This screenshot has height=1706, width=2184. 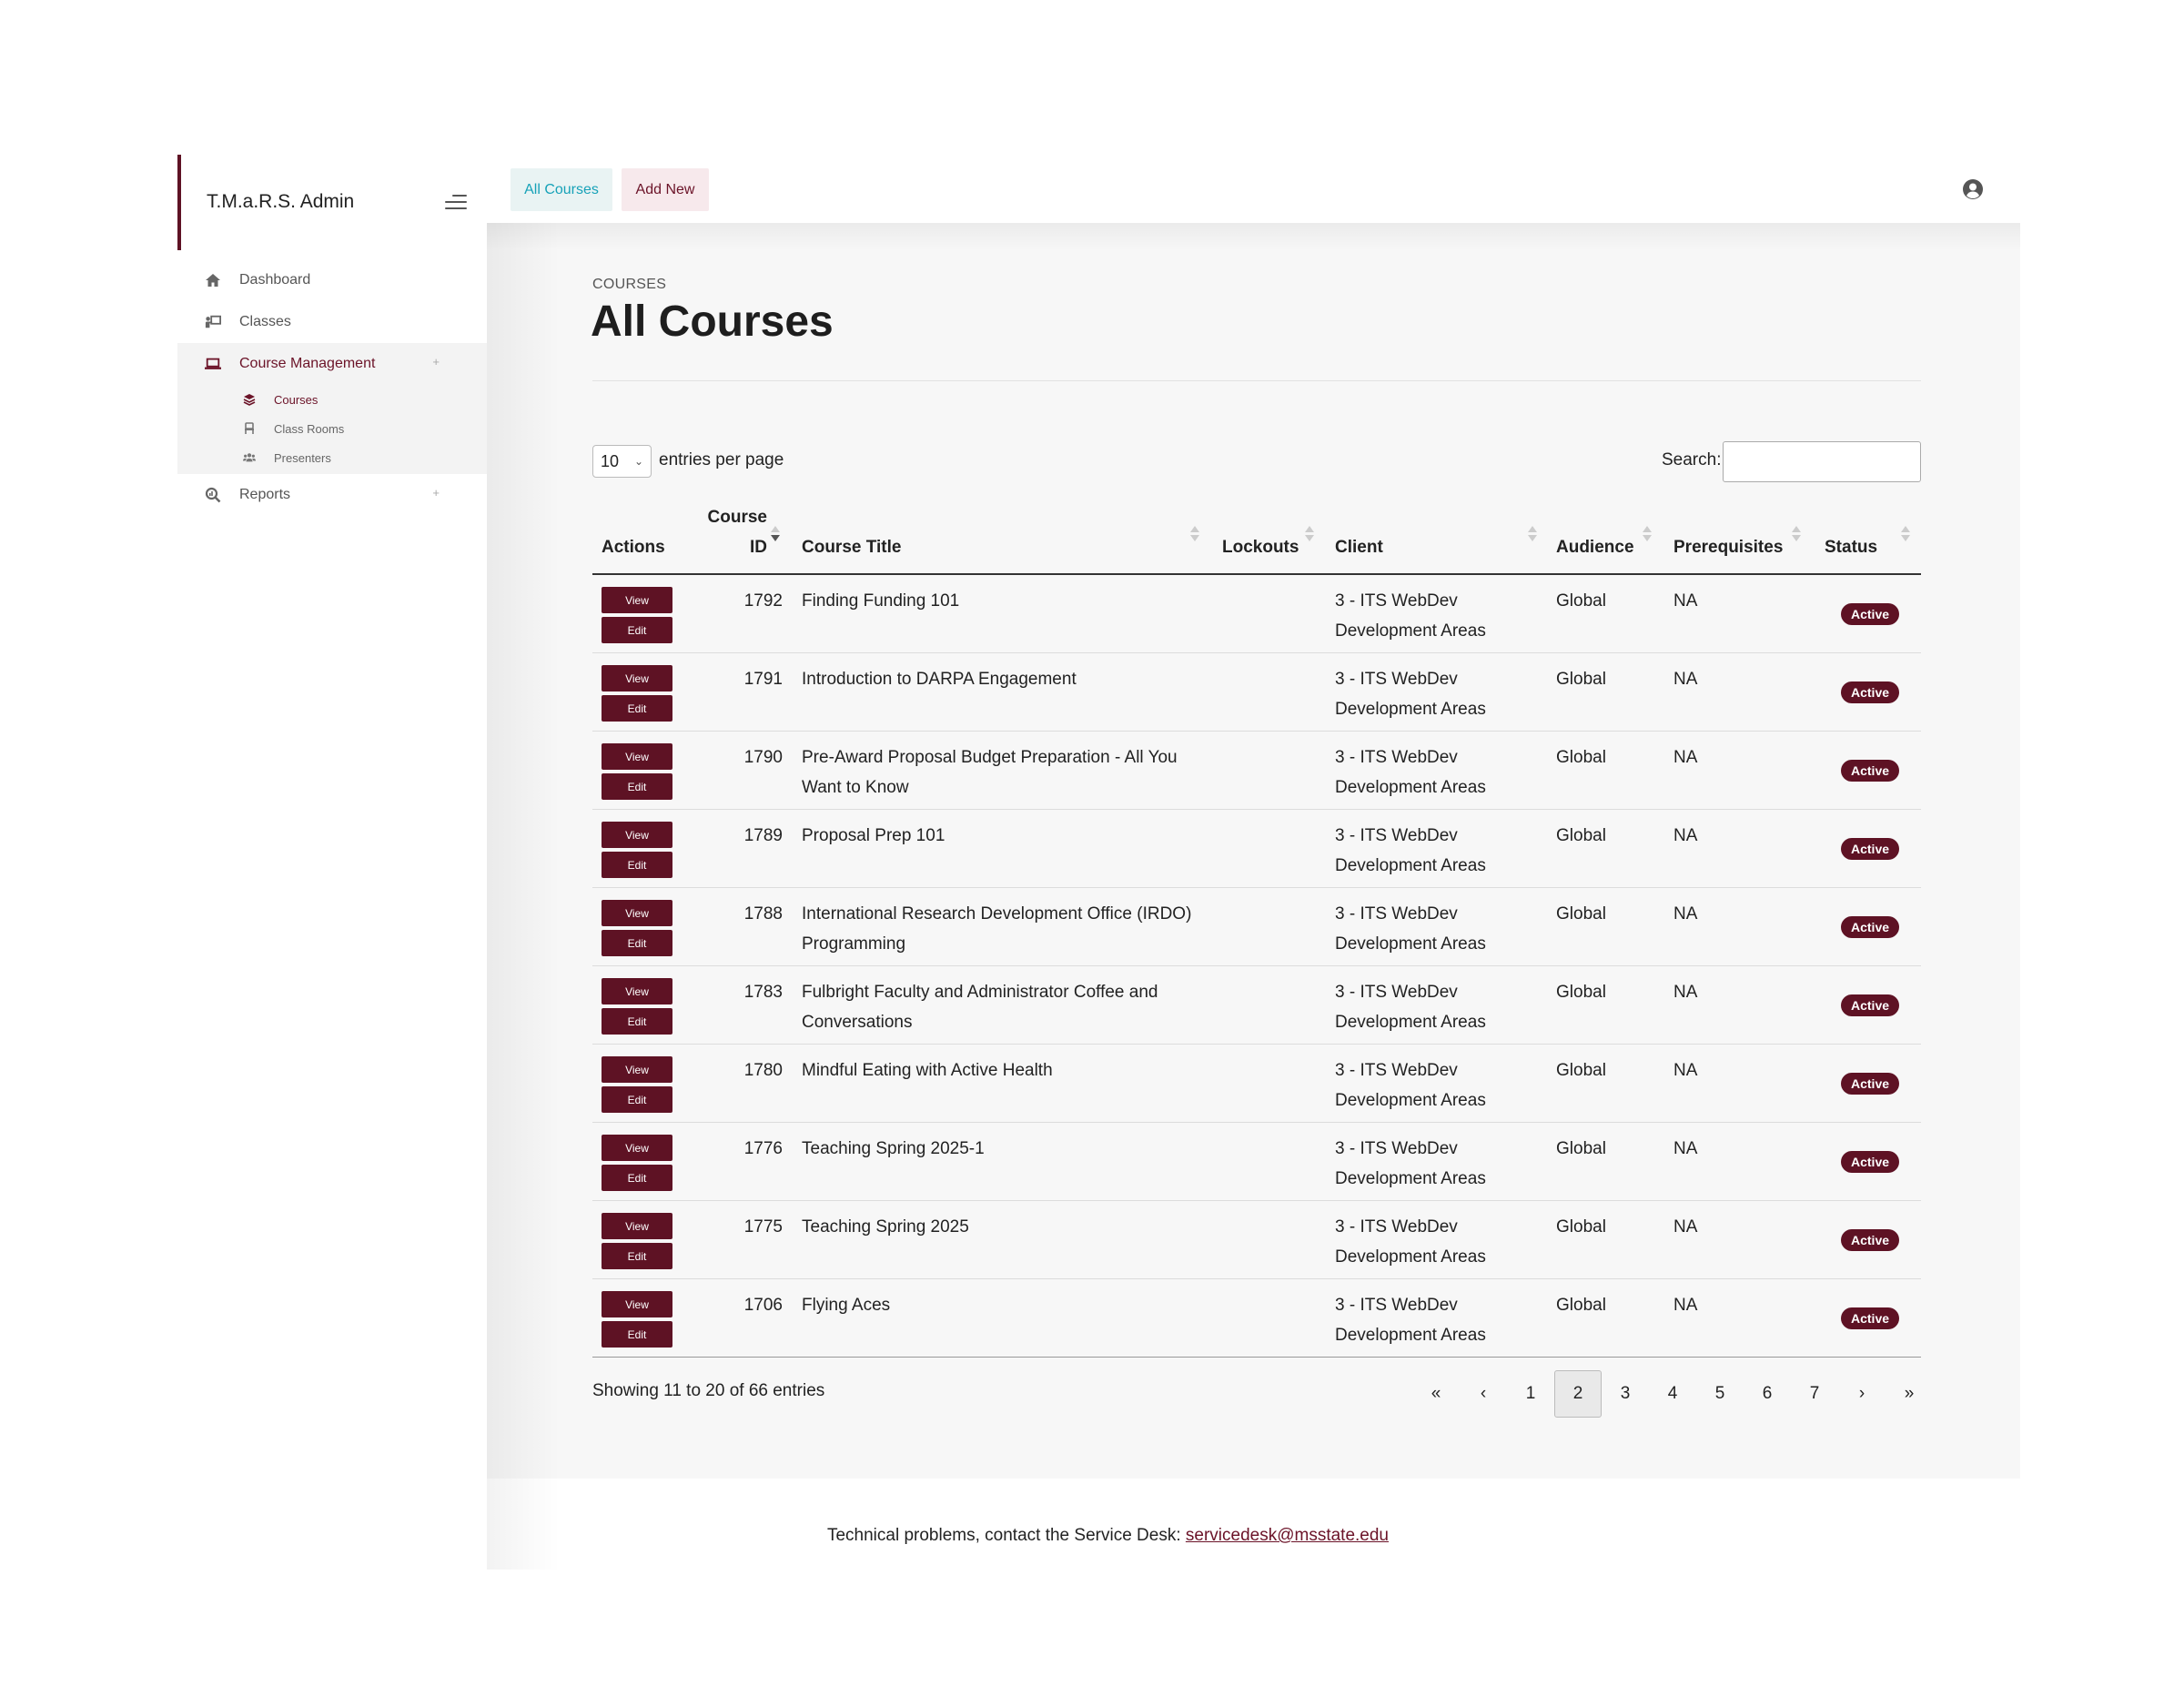 What do you see at coordinates (1484, 1394) in the screenshot?
I see `page-prev: ‹` at bounding box center [1484, 1394].